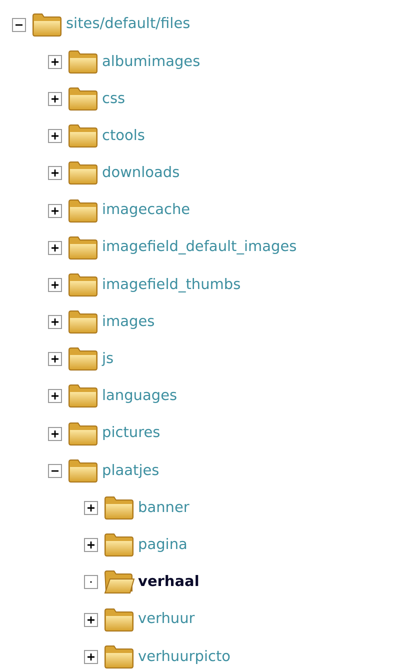 Image resolution: width=418 pixels, height=671 pixels. Describe the element at coordinates (146, 210) in the screenshot. I see `folder-label: imagecache` at that location.